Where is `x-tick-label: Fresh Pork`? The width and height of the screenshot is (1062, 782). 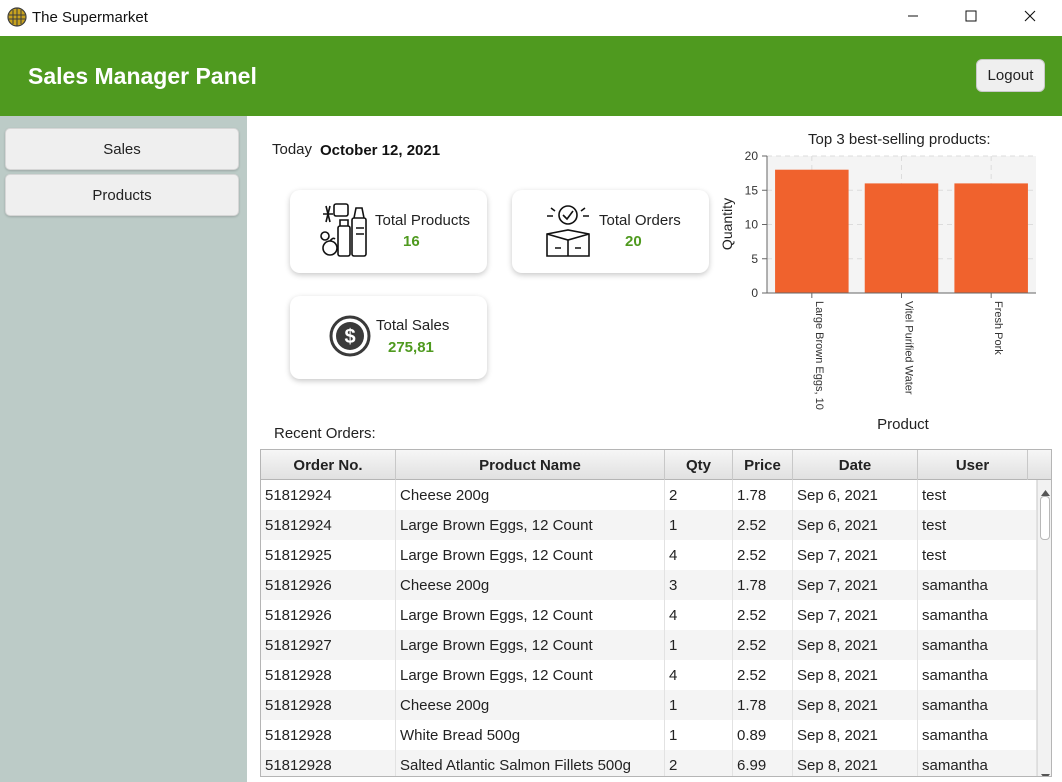 x-tick-label: Fresh Pork is located at coordinates (998, 328).